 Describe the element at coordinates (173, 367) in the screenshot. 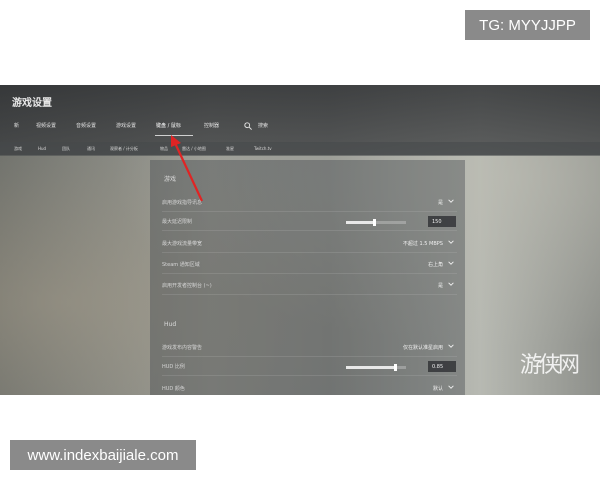

I see `setting-label: HUD 比例` at that location.